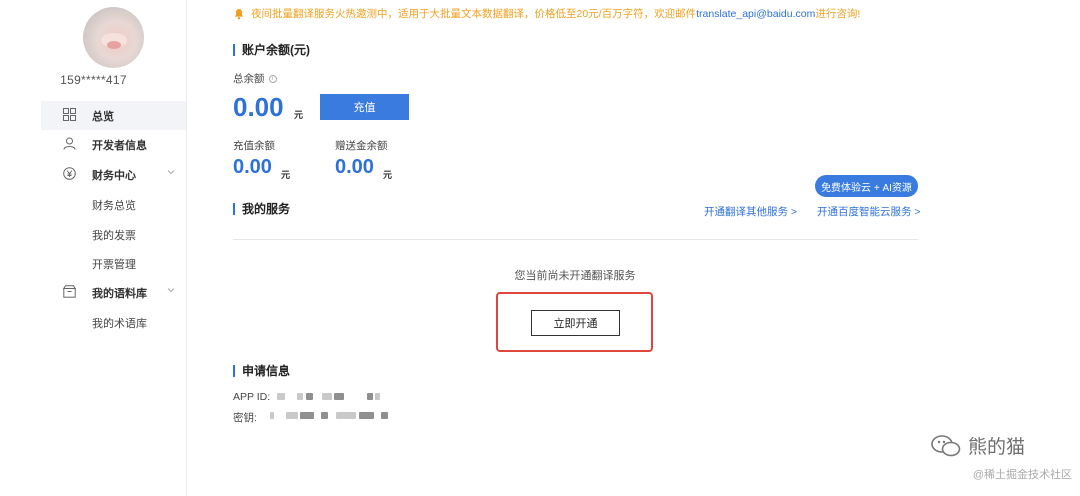 The image size is (1080, 496). What do you see at coordinates (261, 209) in the screenshot?
I see `services-section-title: 我的服务` at bounding box center [261, 209].